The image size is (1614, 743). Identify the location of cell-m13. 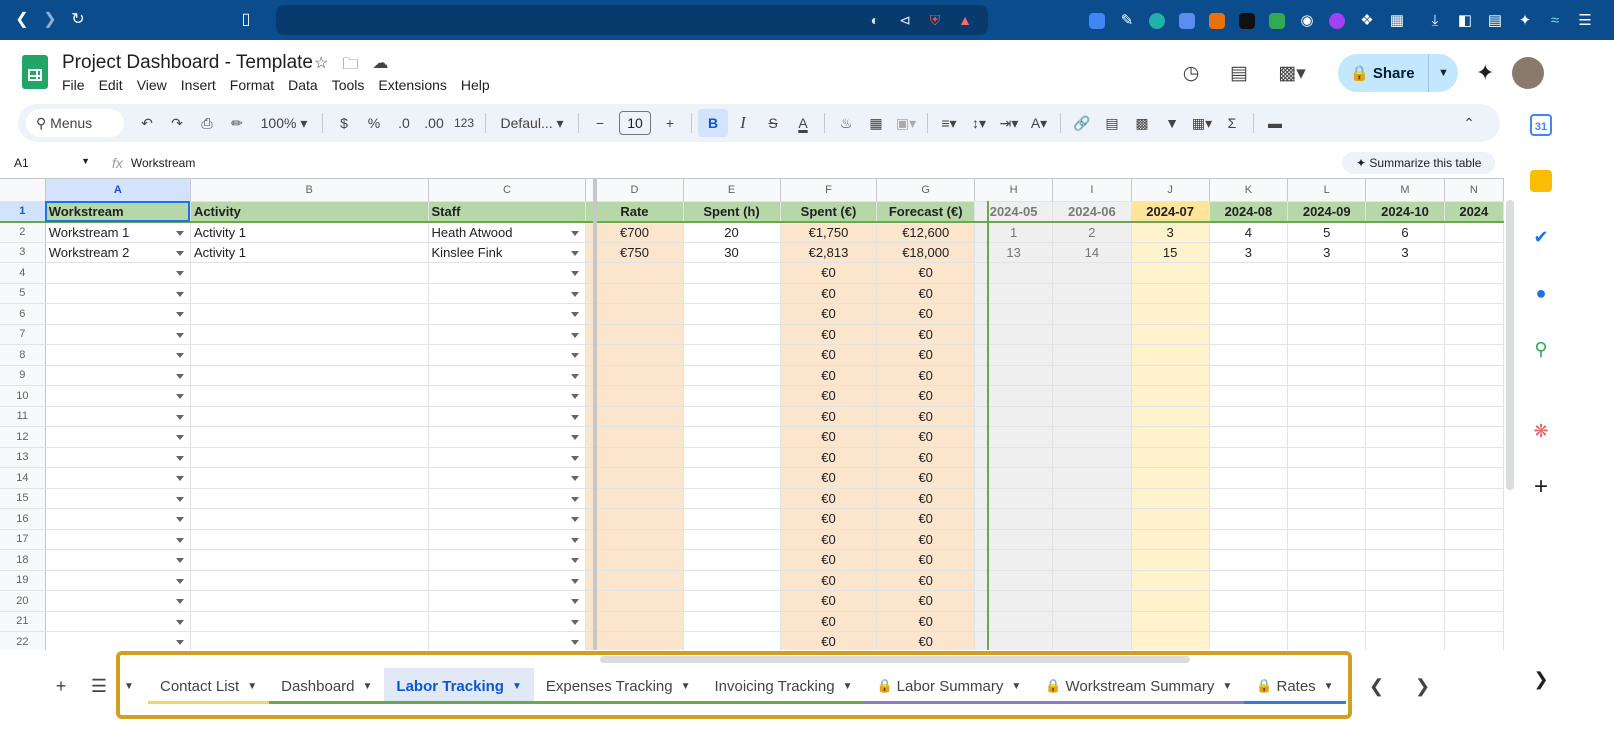
(1405, 457).